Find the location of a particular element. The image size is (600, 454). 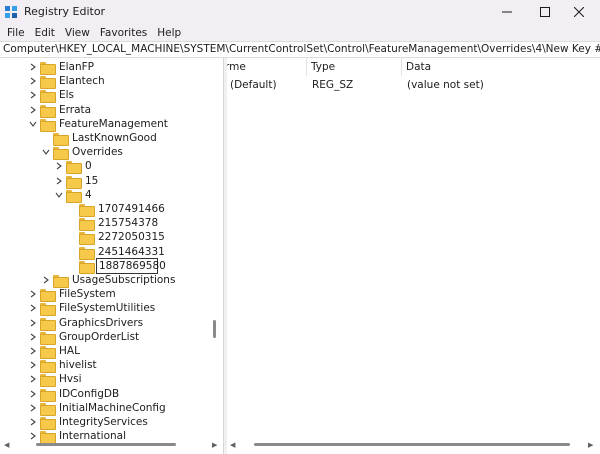

value-type-cell: REG_SZ is located at coordinates (333, 85).